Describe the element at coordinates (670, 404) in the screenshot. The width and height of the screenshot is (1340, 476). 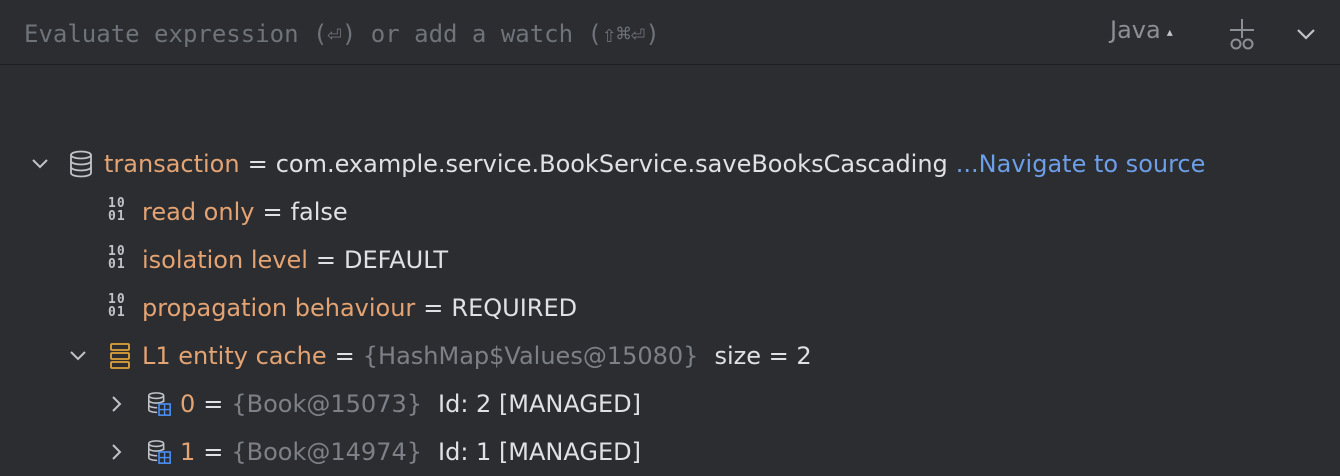
I see `tree-row-item-0: 0 = {Book@15073} Id: 2 [MANAGED]` at that location.